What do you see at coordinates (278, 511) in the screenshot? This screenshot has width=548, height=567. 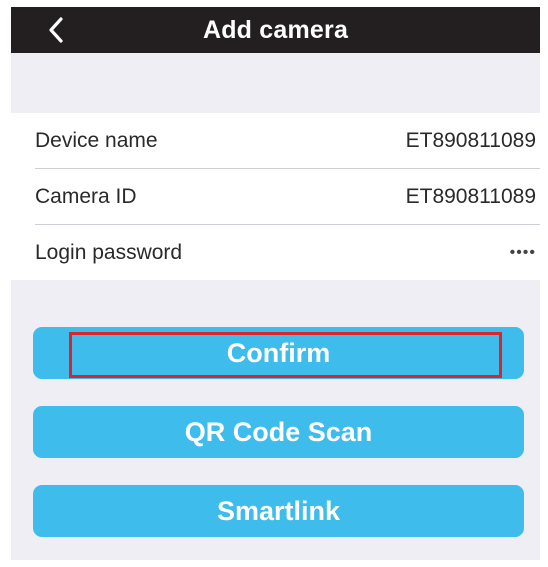 I see `smartlink-button: Smartlink` at bounding box center [278, 511].